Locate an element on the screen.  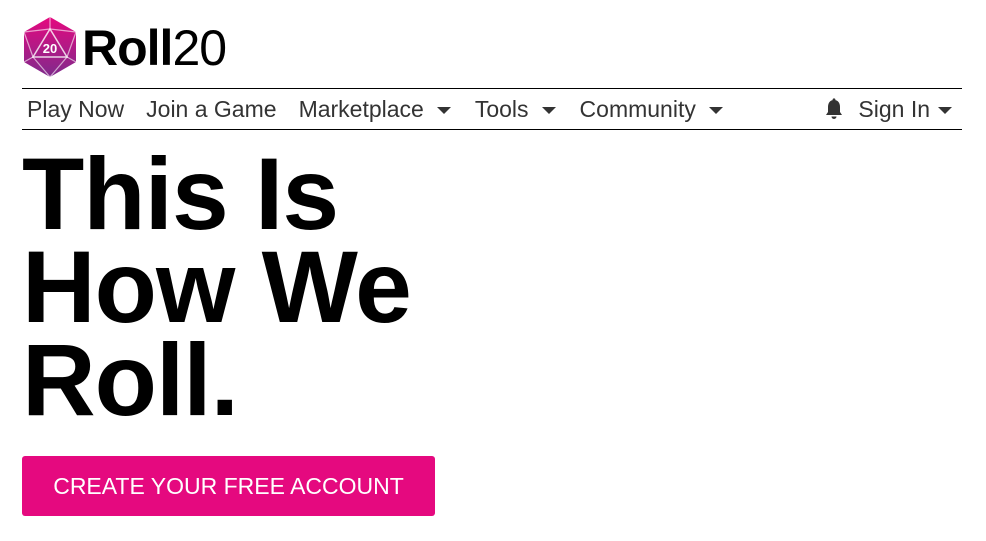
hero-line-3: Roll. is located at coordinates (130, 380).